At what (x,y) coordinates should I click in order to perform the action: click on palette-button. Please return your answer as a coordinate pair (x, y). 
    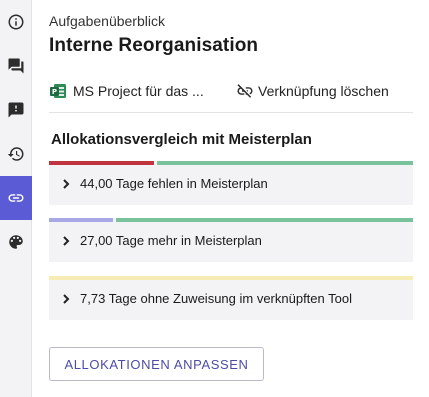
    Looking at the image, I should click on (16, 242).